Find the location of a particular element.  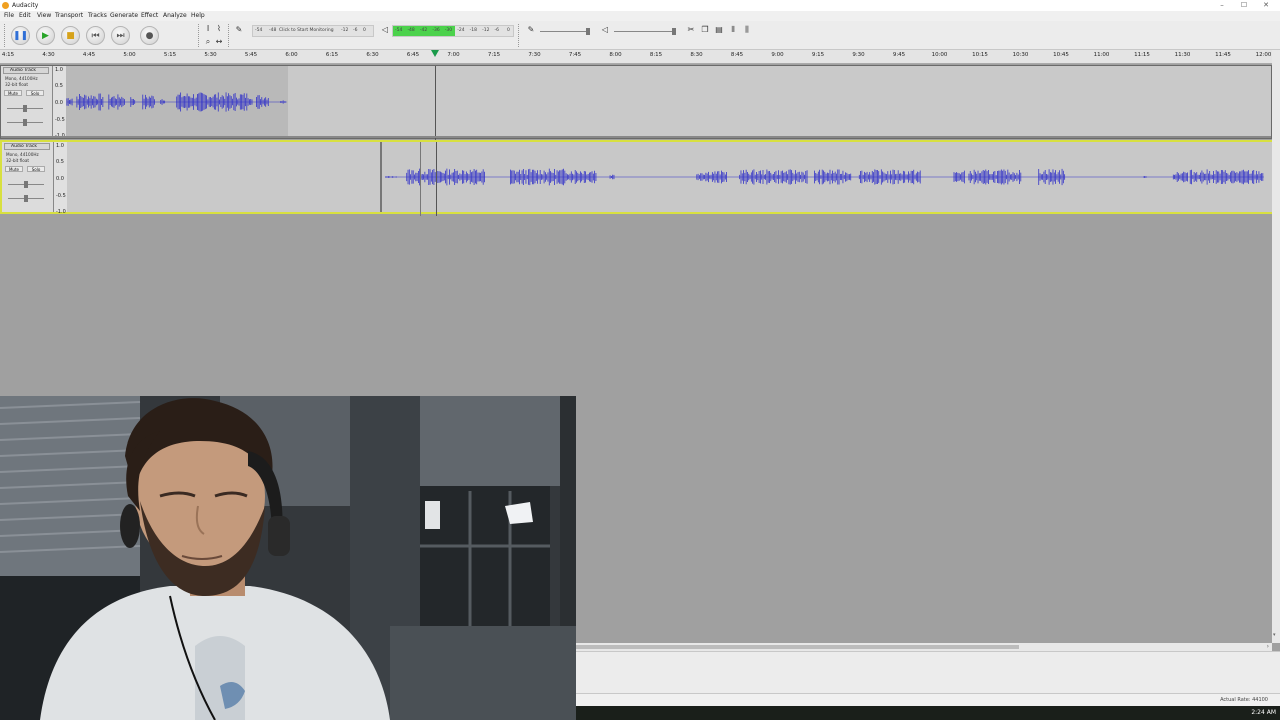

play-icon: ▶ is located at coordinates (45, 36).